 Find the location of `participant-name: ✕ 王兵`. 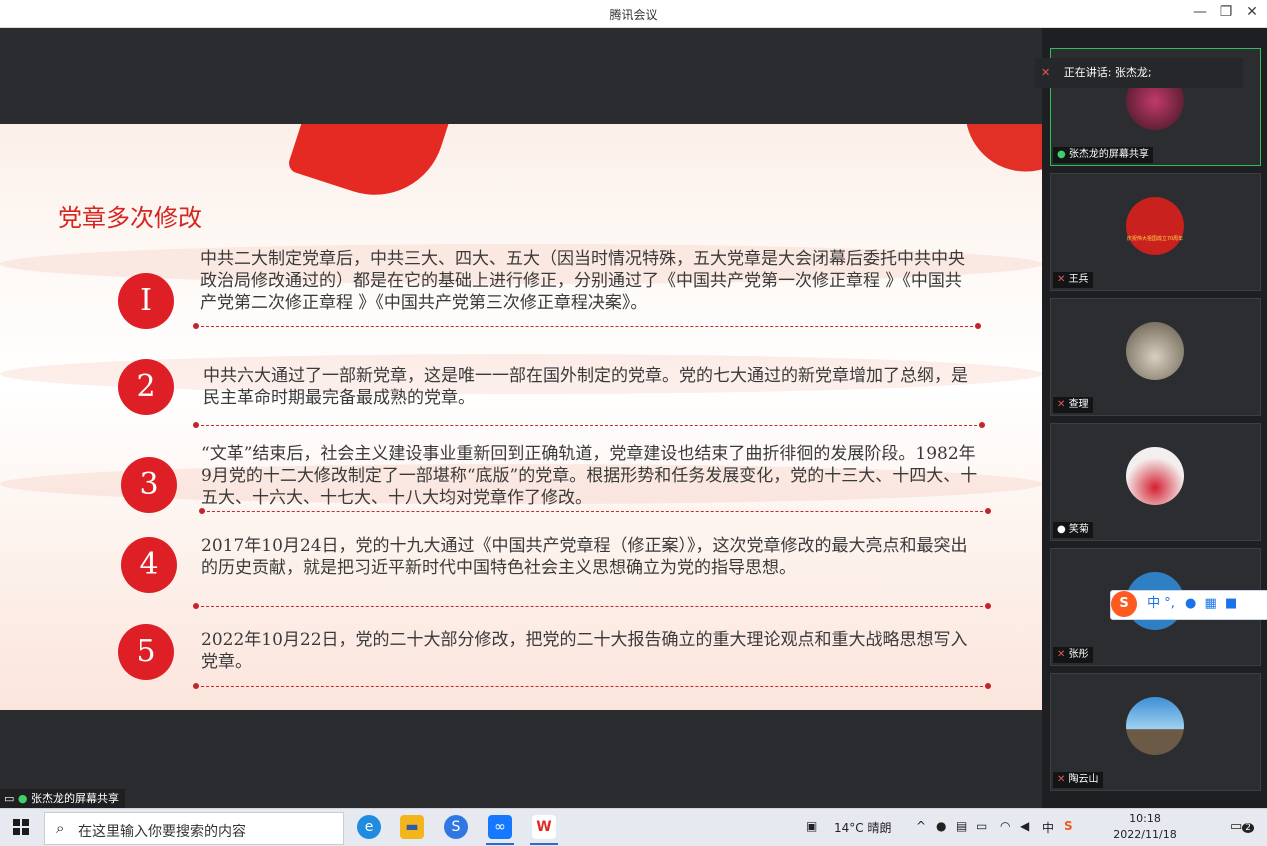

participant-name: ✕ 王兵 is located at coordinates (1073, 280).